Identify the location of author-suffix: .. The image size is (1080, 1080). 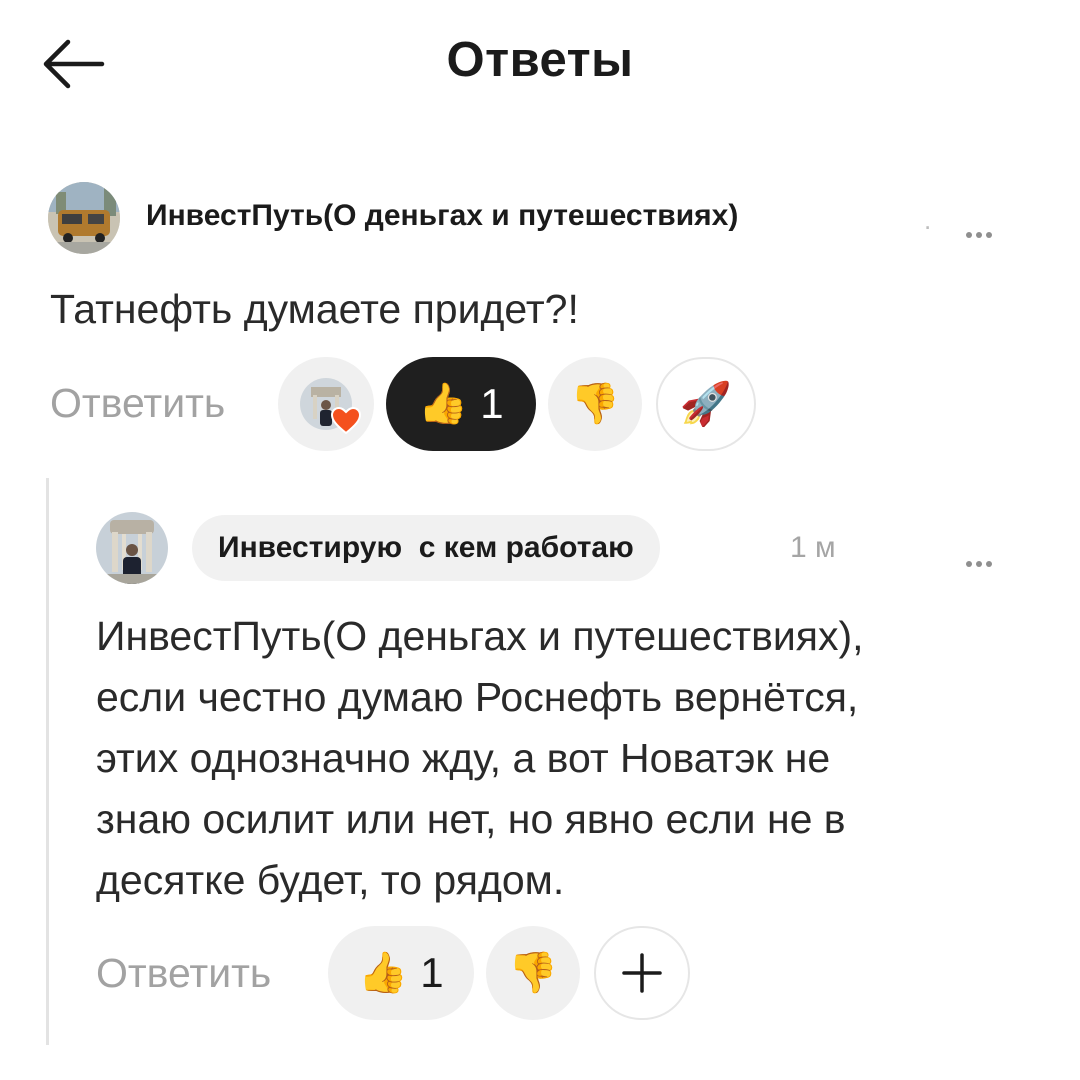
(928, 220).